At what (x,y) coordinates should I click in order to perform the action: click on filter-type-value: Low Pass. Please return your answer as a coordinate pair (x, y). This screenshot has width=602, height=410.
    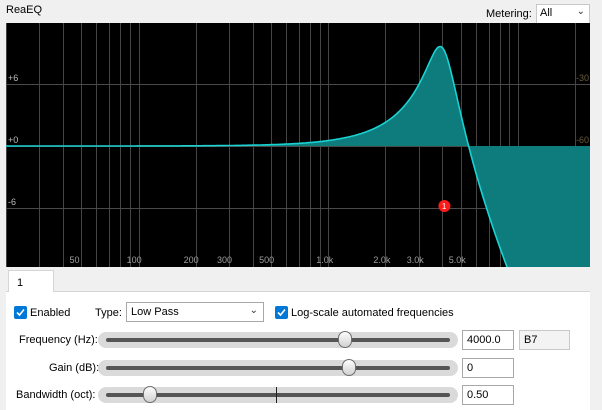
    Looking at the image, I should click on (155, 312).